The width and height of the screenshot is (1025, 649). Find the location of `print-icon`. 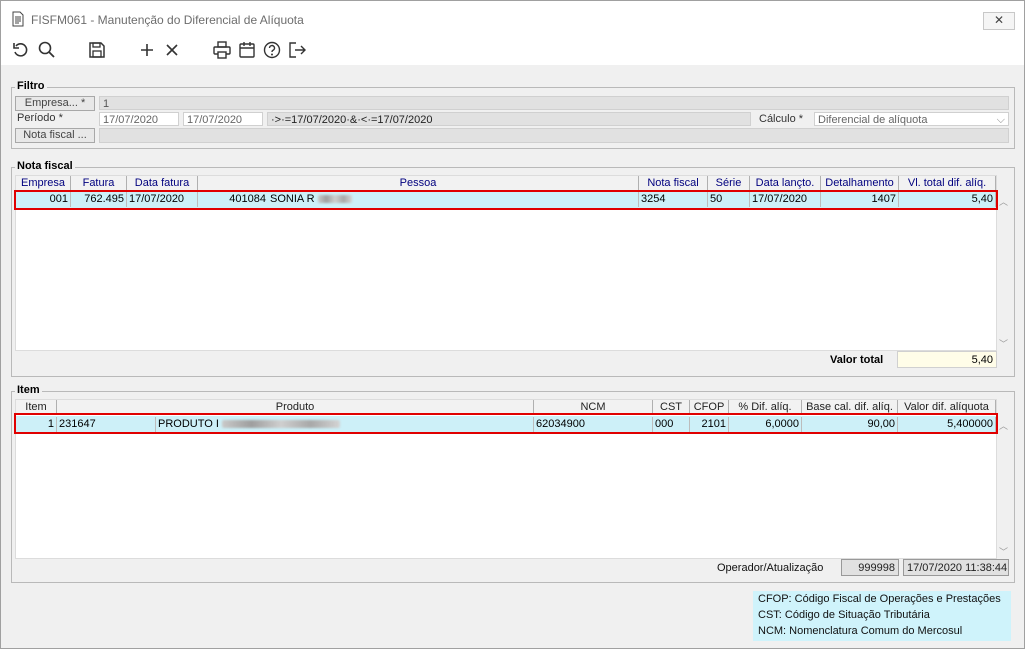

print-icon is located at coordinates (222, 50).